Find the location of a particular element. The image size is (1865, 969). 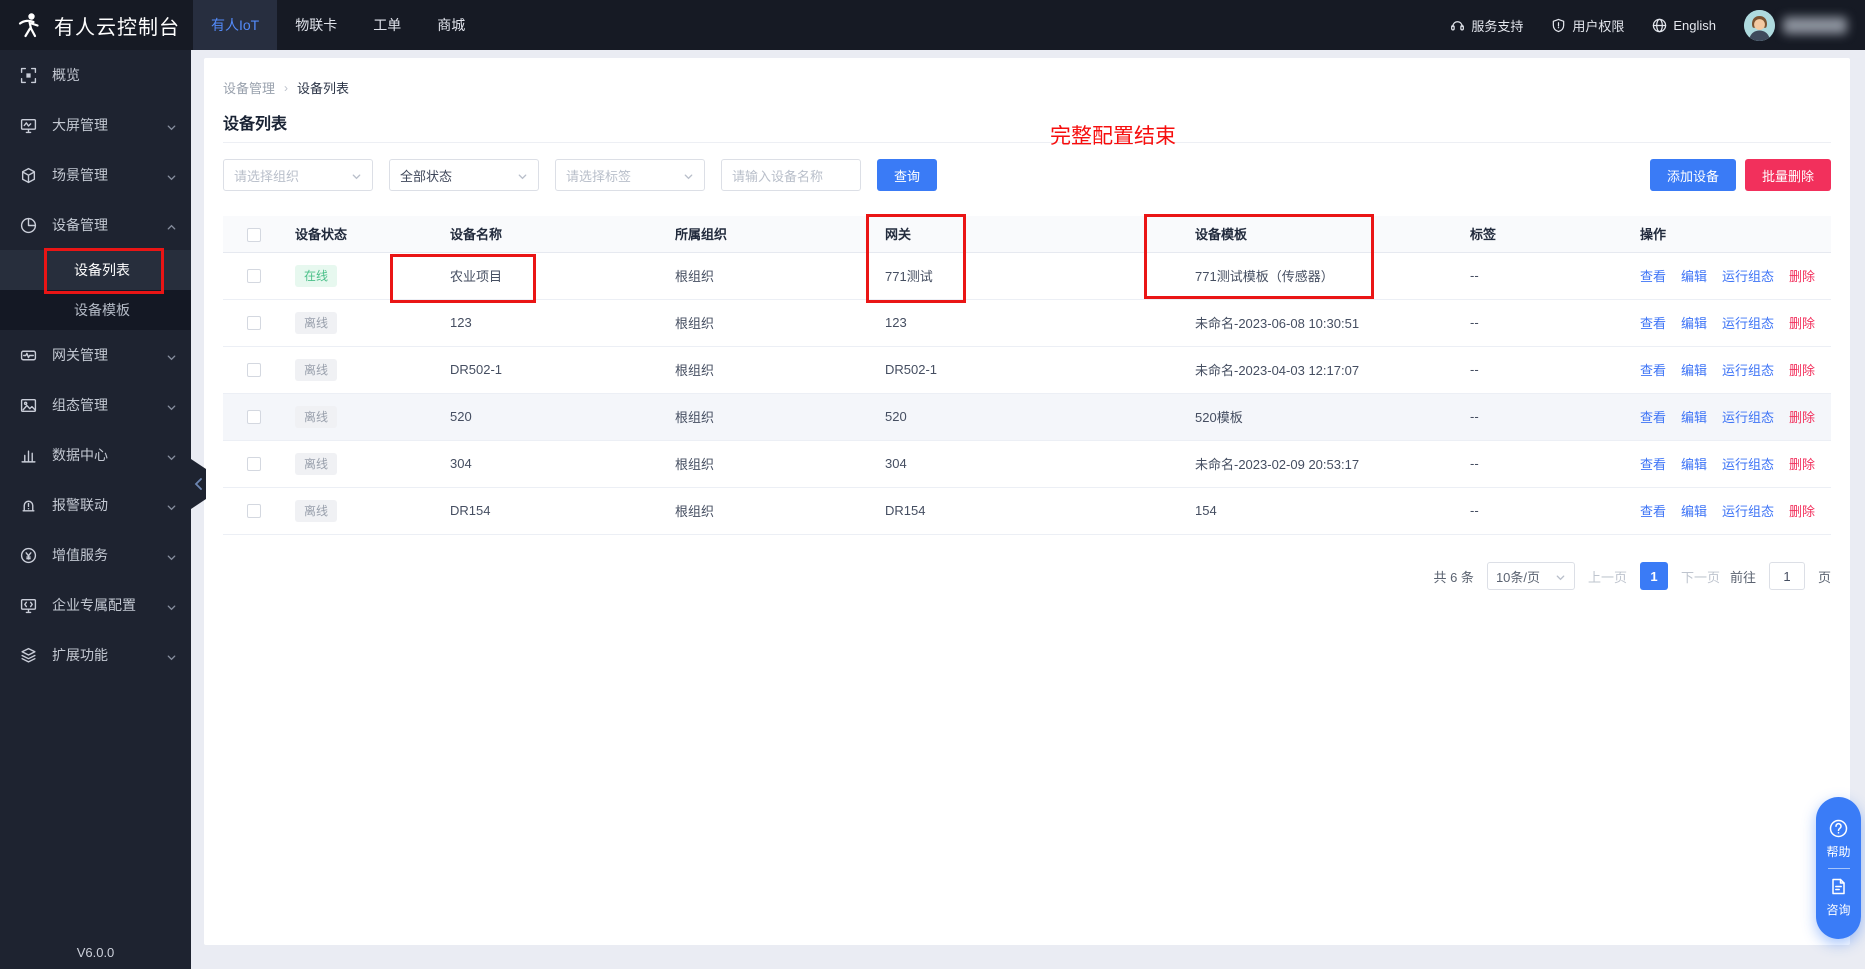

org-select: 请选择组织 is located at coordinates (298, 175).